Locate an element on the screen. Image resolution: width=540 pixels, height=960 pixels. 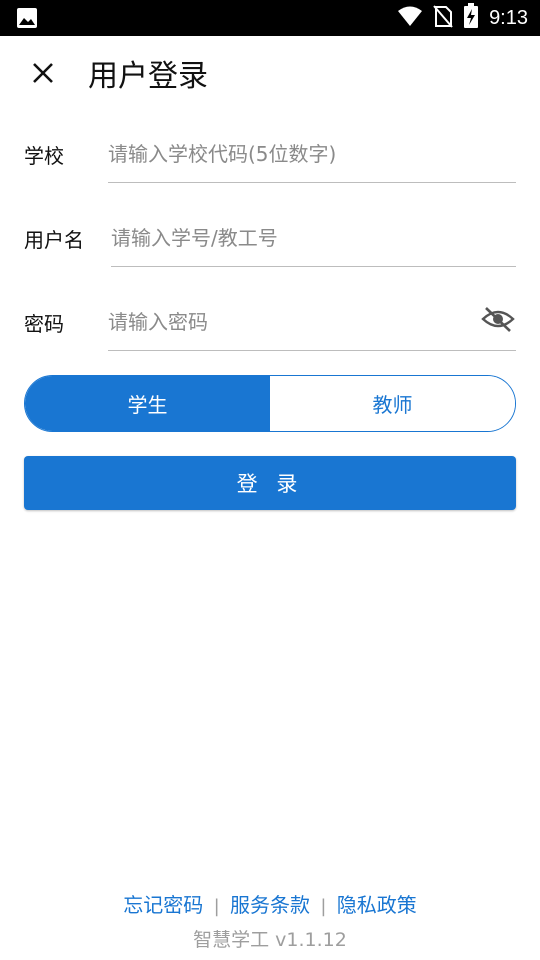
image-icon is located at coordinates (27, 18).